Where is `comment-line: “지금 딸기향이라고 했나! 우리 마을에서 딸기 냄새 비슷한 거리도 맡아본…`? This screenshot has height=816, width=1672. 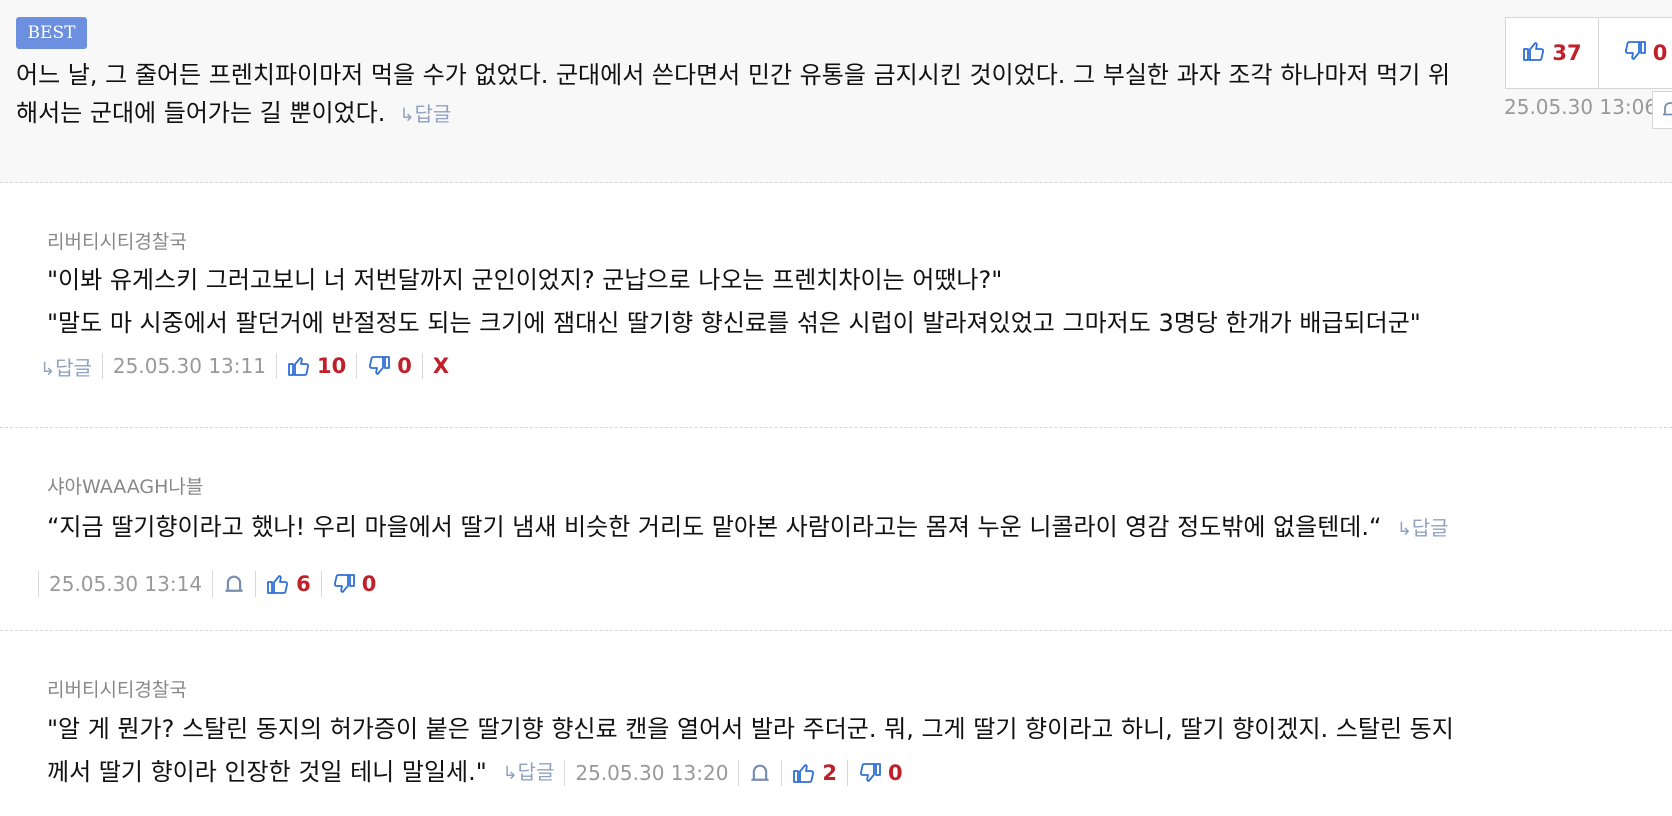
comment-line: “지금 딸기향이라고 했나! 우리 마을에서 딸기 냄새 비슷한 거리도 맡아본… is located at coordinates (847, 528).